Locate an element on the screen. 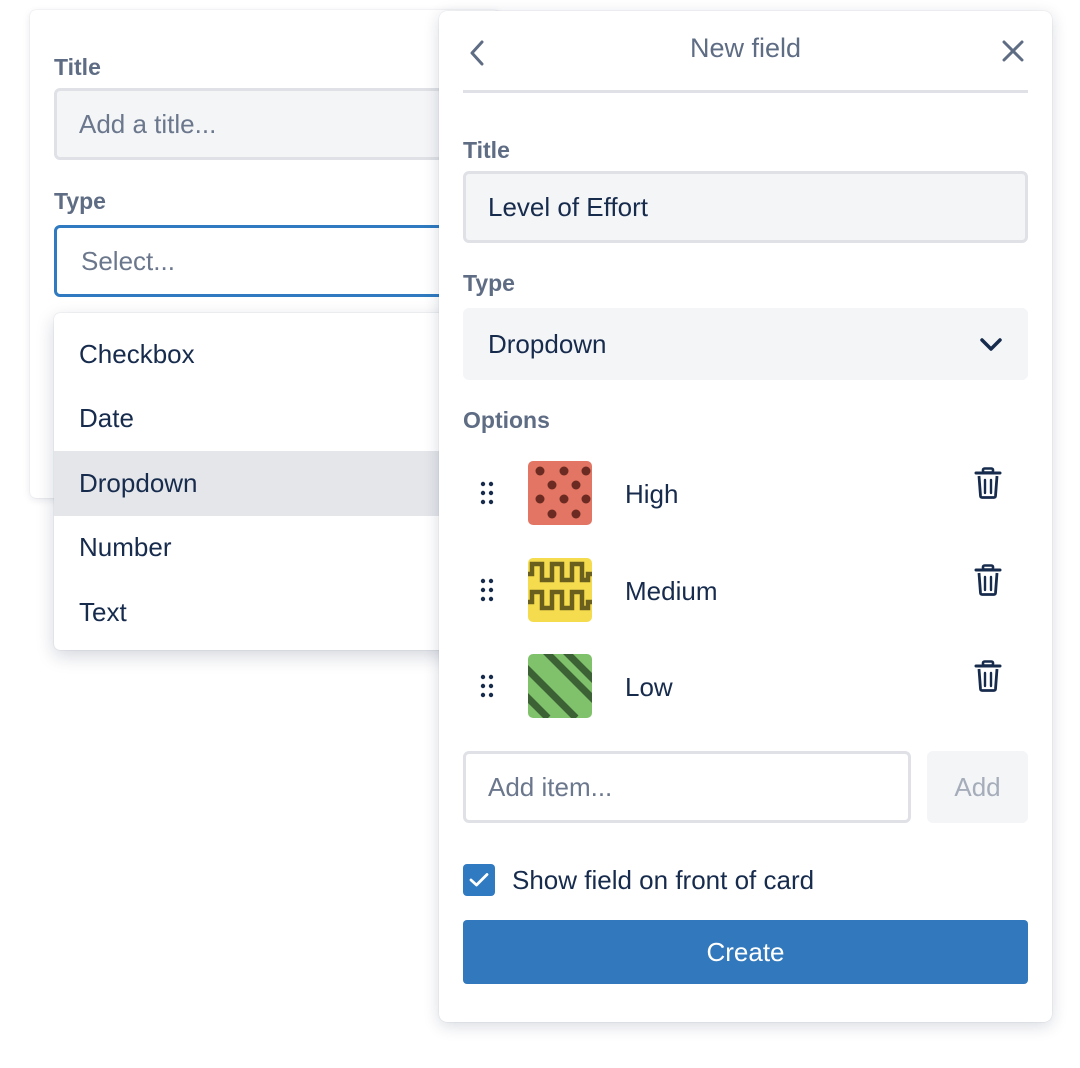  close-button is located at coordinates (1013, 51).